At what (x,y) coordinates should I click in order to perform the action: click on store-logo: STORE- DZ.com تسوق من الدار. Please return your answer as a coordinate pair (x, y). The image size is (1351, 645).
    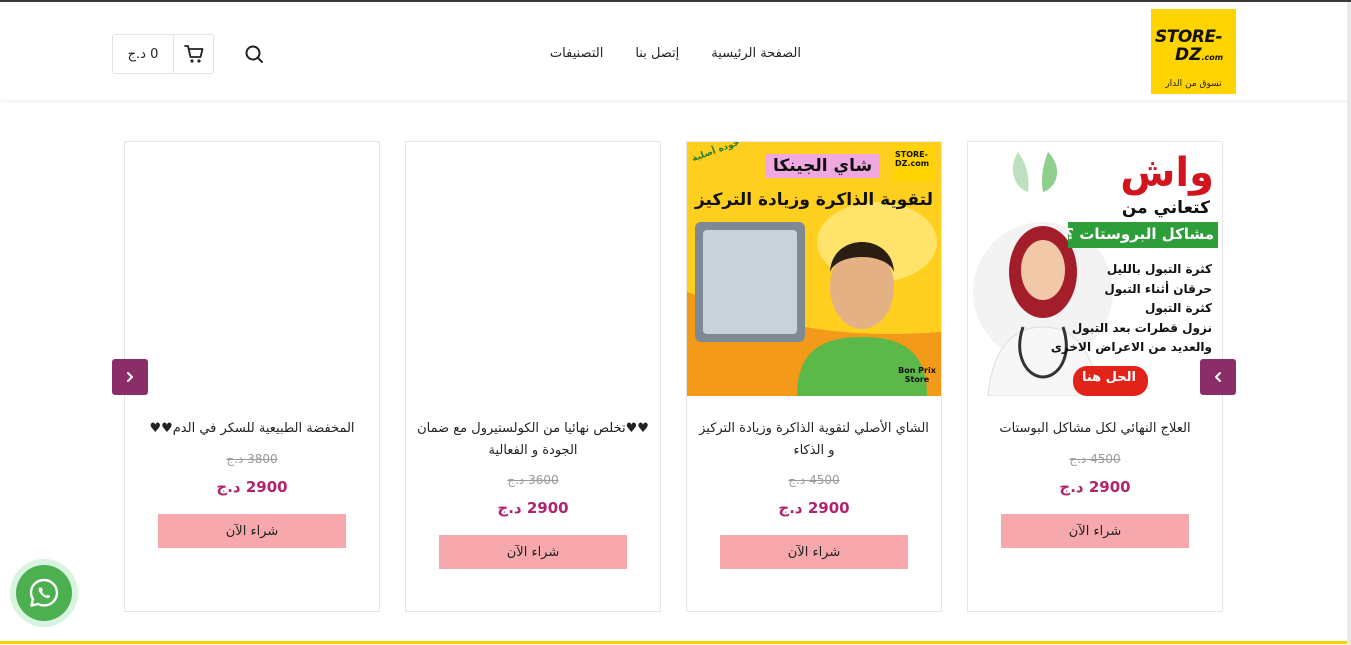
    Looking at the image, I should click on (1193, 51).